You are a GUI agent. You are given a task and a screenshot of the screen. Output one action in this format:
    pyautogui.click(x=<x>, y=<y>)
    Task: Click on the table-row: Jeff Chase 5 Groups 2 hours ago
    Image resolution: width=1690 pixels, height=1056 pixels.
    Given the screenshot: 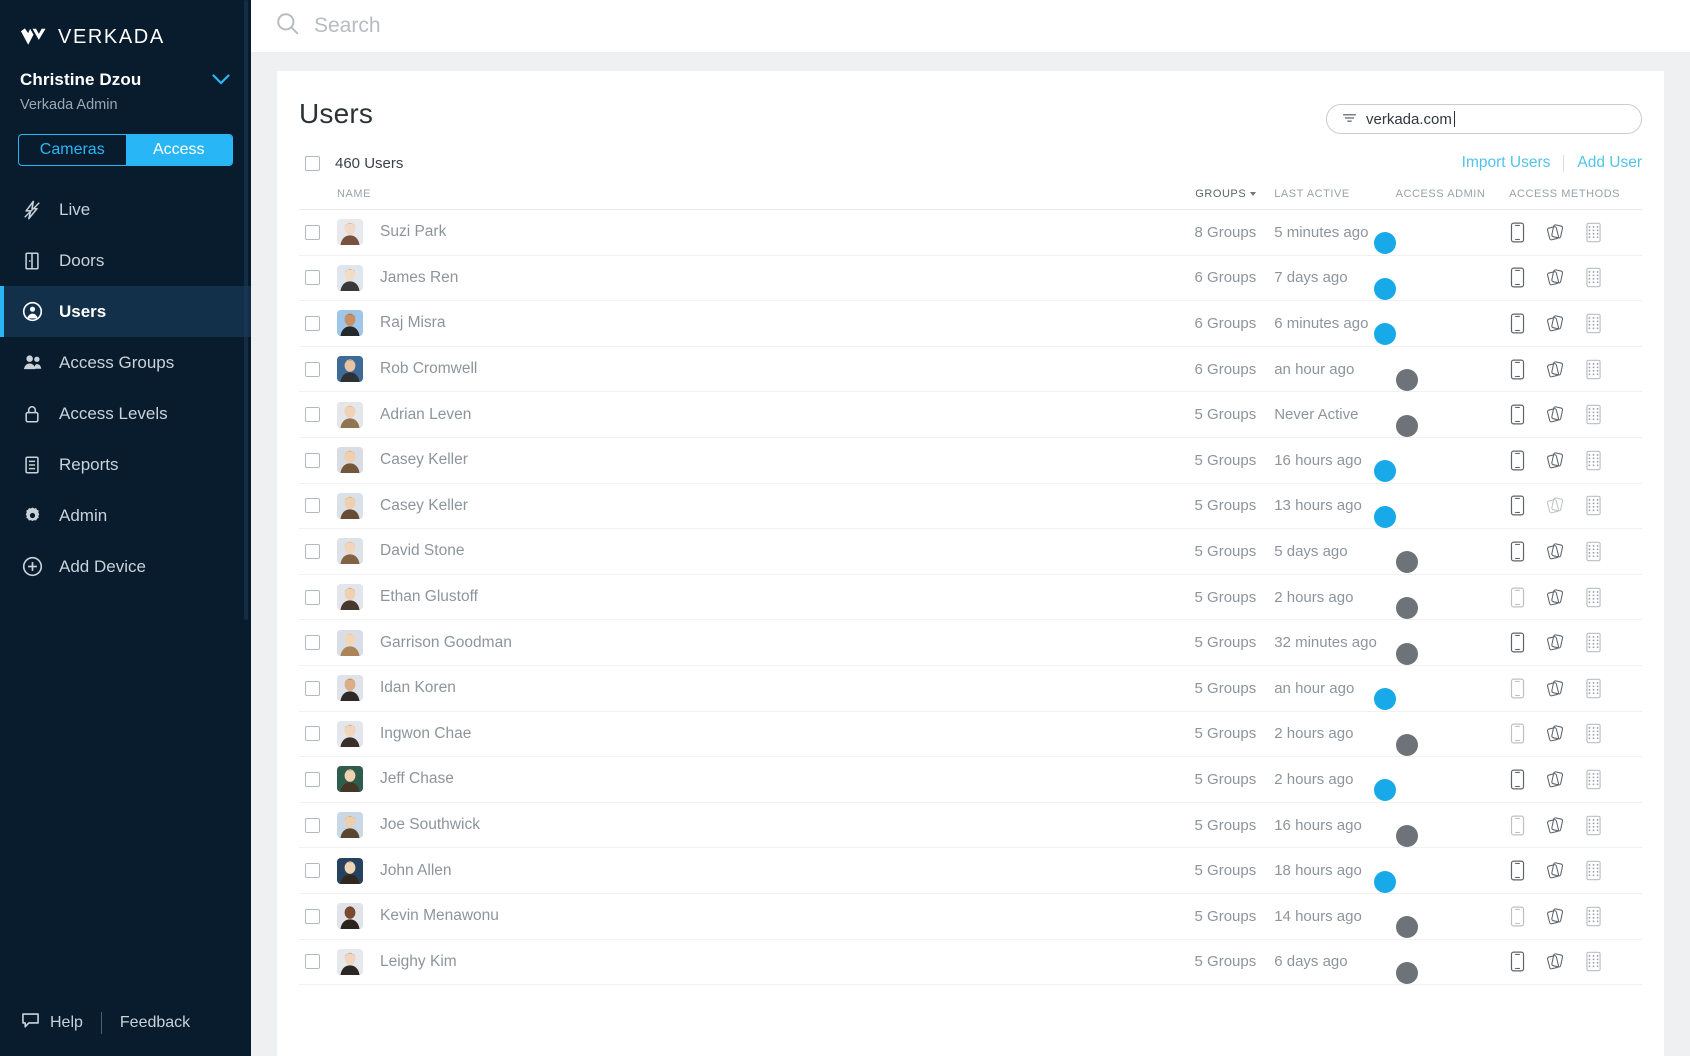 What is the action you would take?
    pyautogui.click(x=970, y=779)
    